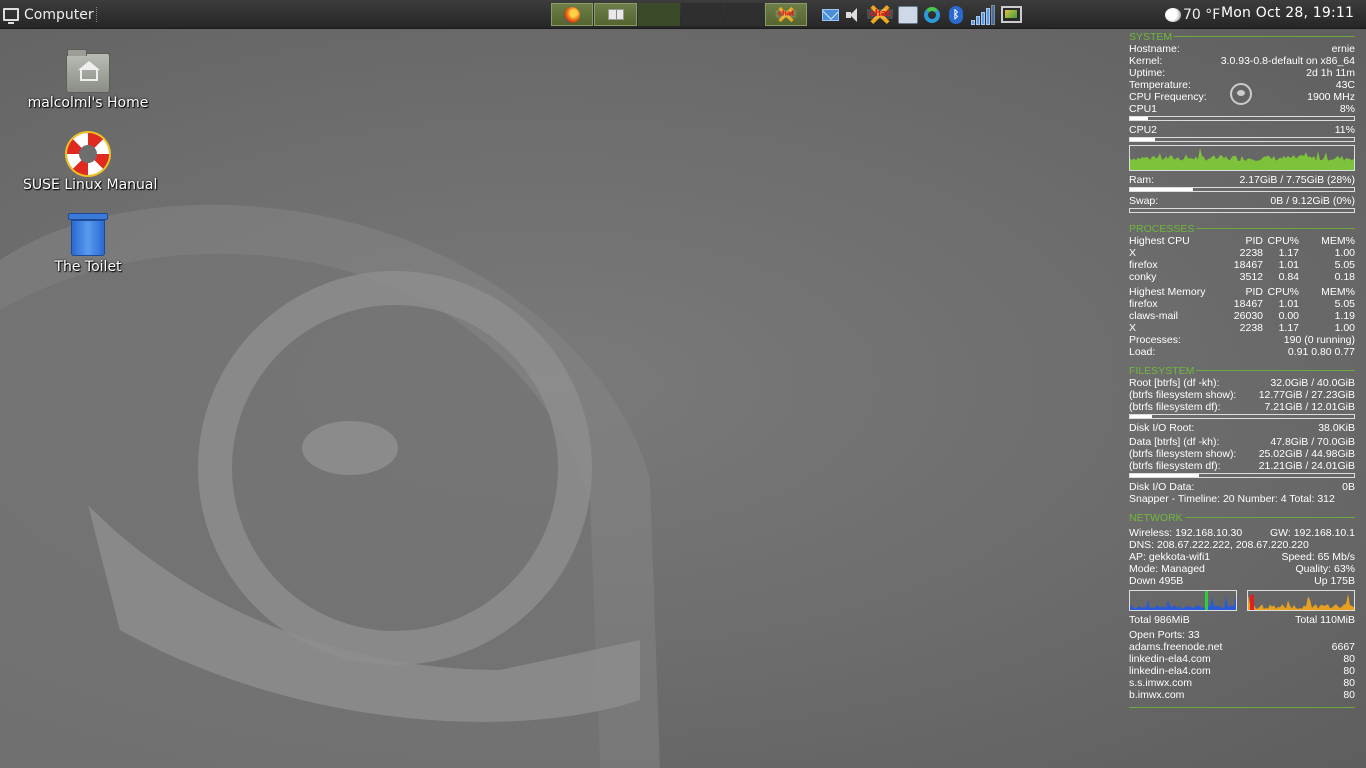 This screenshot has height=768, width=1366. I want to click on desktop-icon-label: SUSE Linux Manual, so click(90, 185).